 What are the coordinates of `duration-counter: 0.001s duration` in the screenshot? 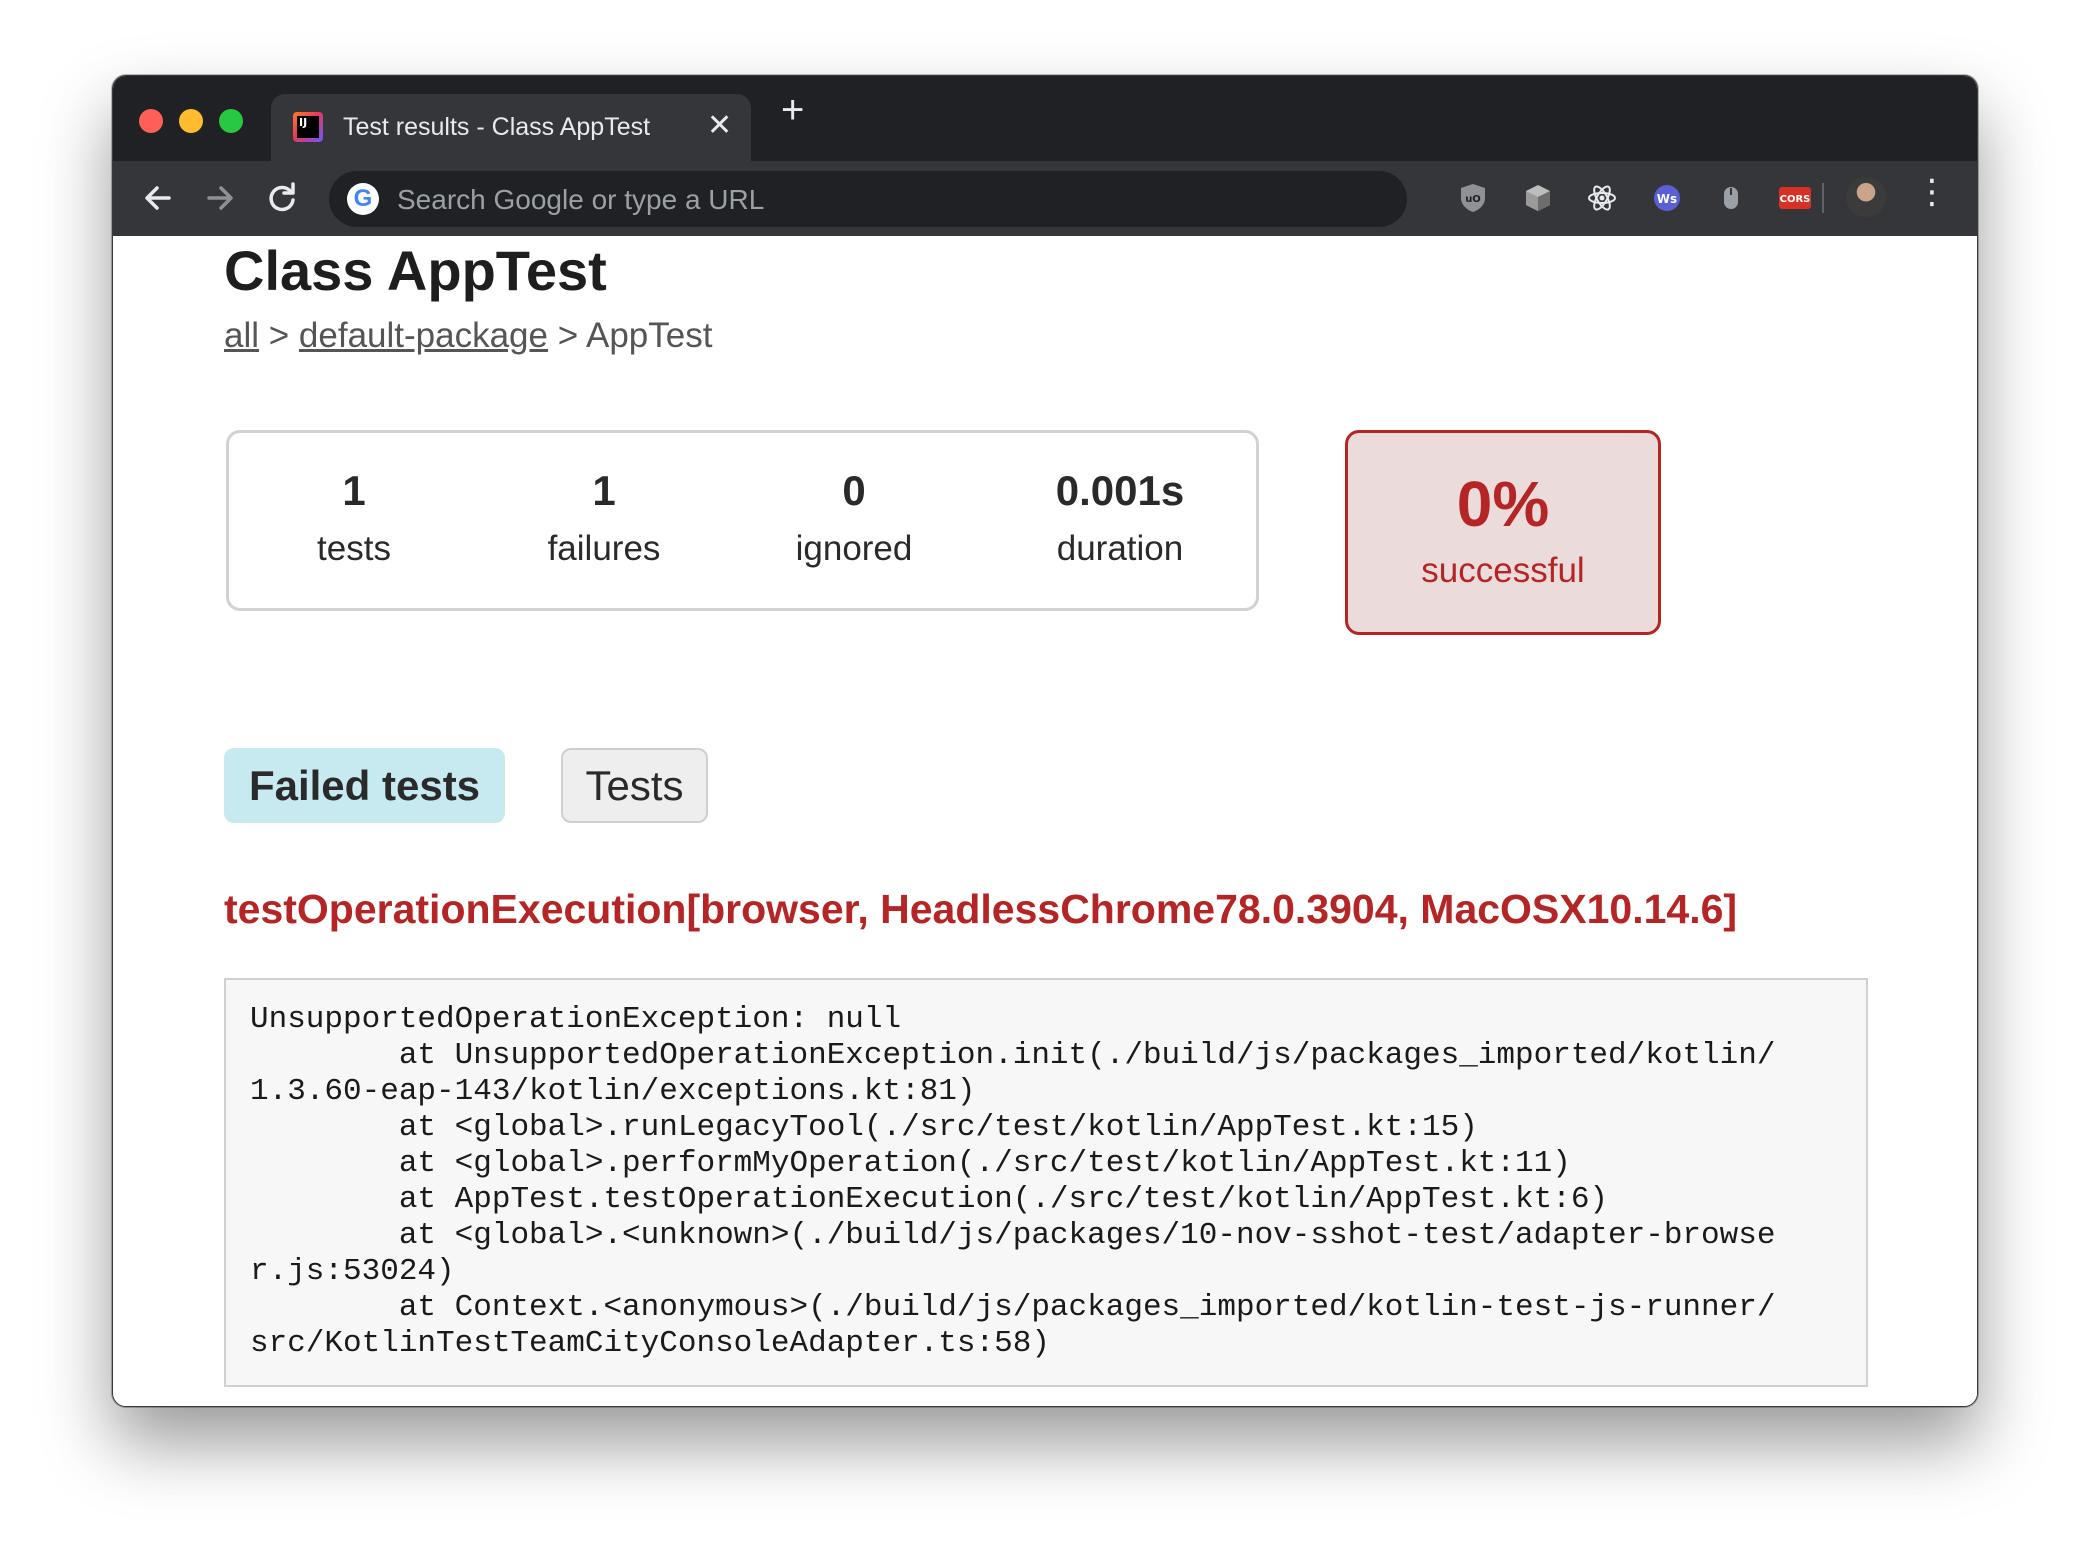 It's located at (1120, 518).